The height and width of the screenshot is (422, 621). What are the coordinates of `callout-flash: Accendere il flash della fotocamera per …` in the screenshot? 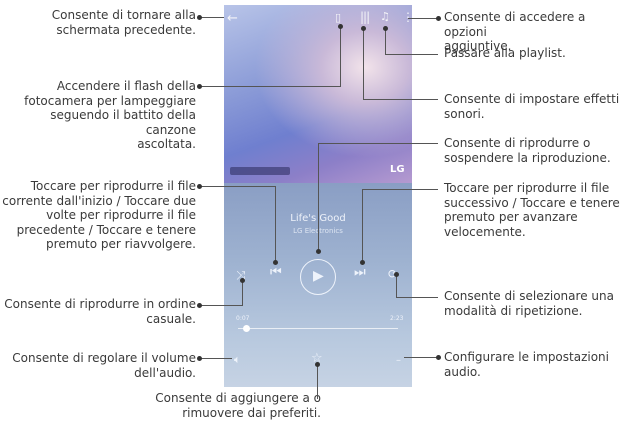 It's located at (110, 115).